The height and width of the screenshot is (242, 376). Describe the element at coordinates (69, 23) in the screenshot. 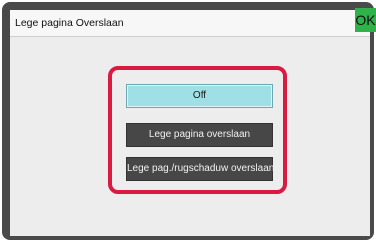

I see `page-title: Lege pagina Overslaan` at that location.